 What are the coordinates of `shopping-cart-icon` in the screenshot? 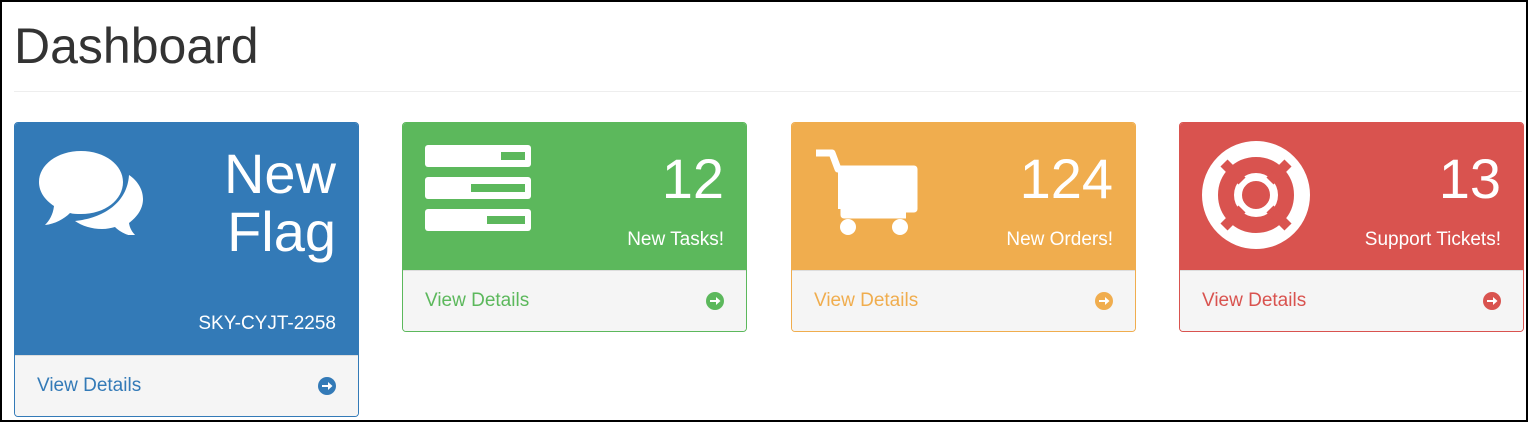 It's located at (866, 192).